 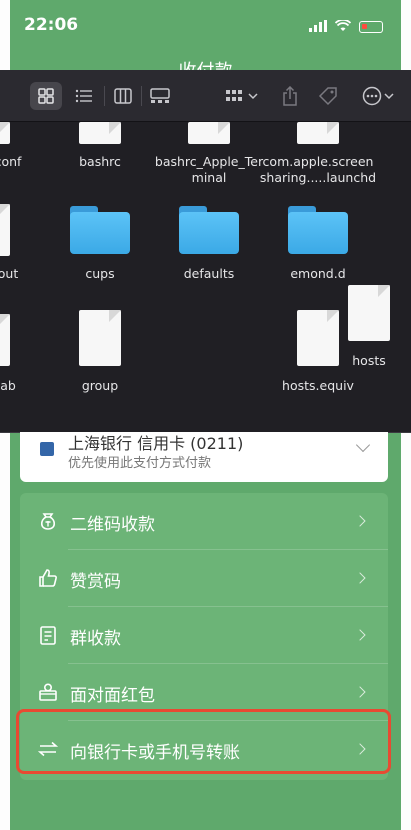 I want to click on payment-card-subtitle: 优先使用此支付方式付款, so click(x=140, y=463).